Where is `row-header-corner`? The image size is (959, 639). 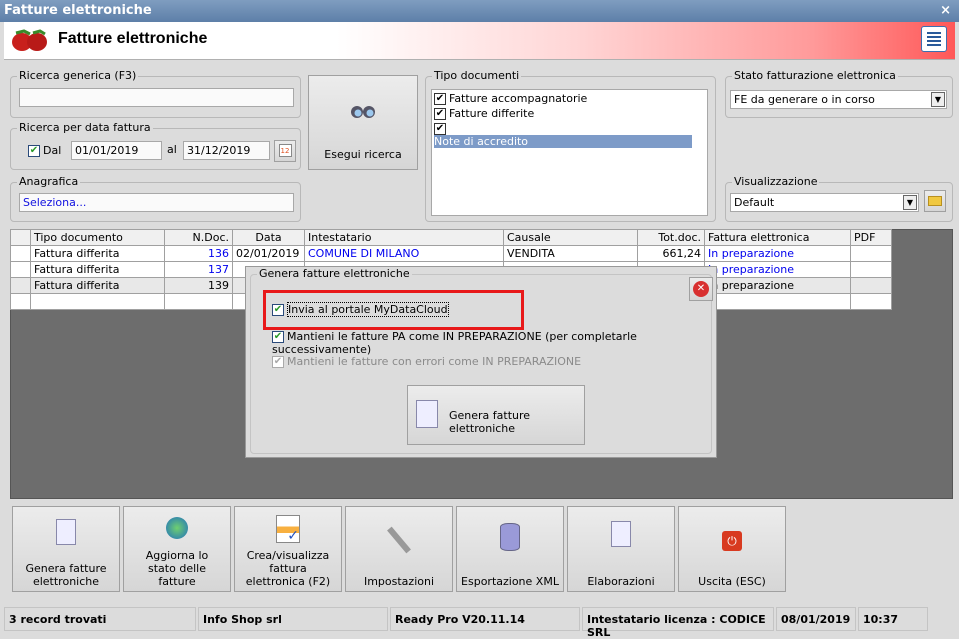
row-header-corner is located at coordinates (20, 237).